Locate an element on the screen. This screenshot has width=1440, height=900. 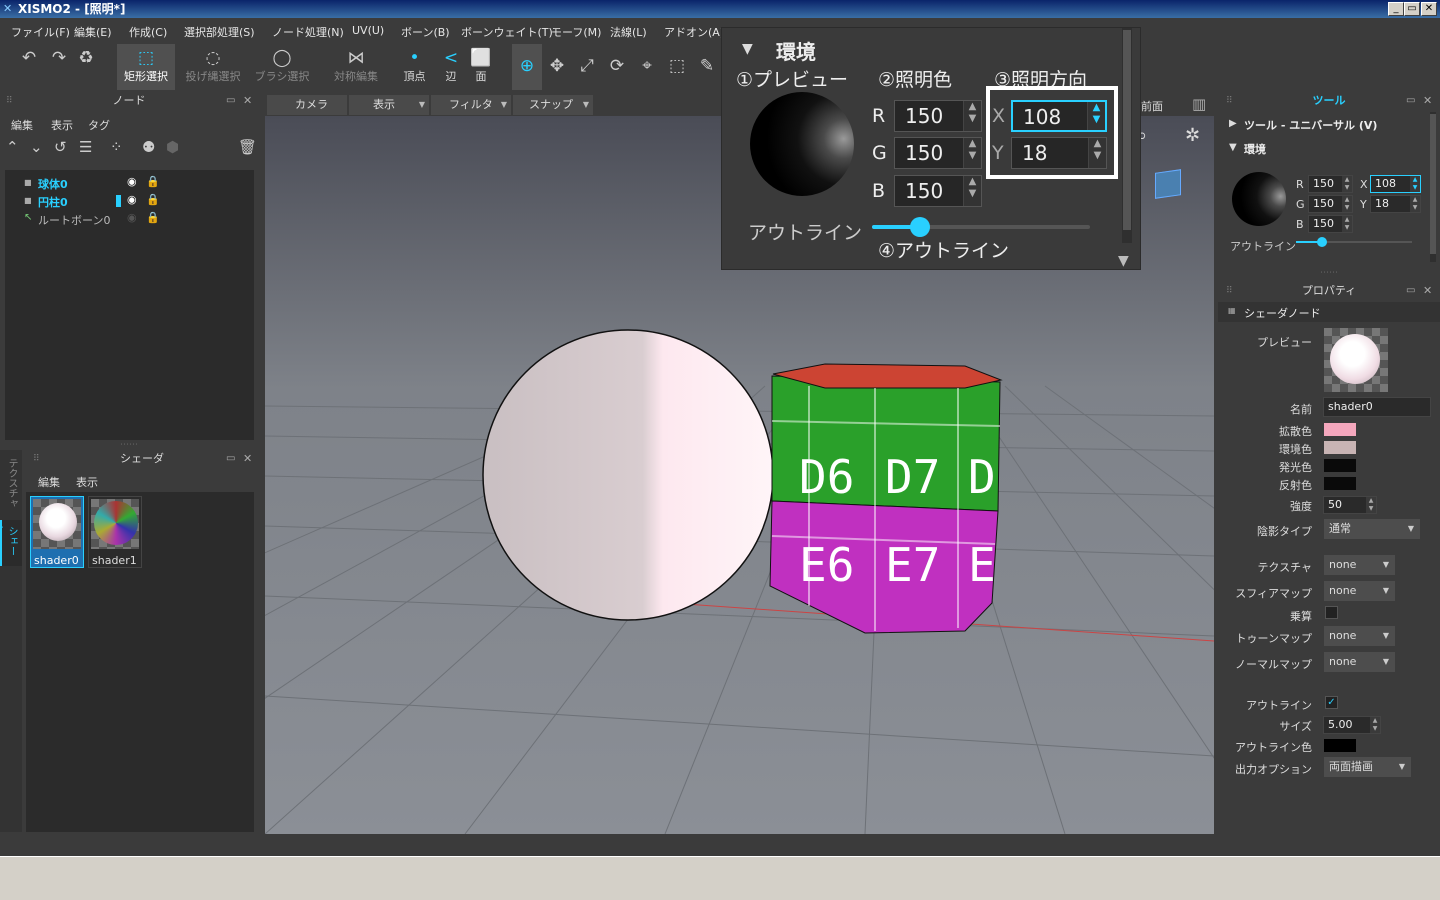
node-menu-view: 表示 is located at coordinates (62, 125).